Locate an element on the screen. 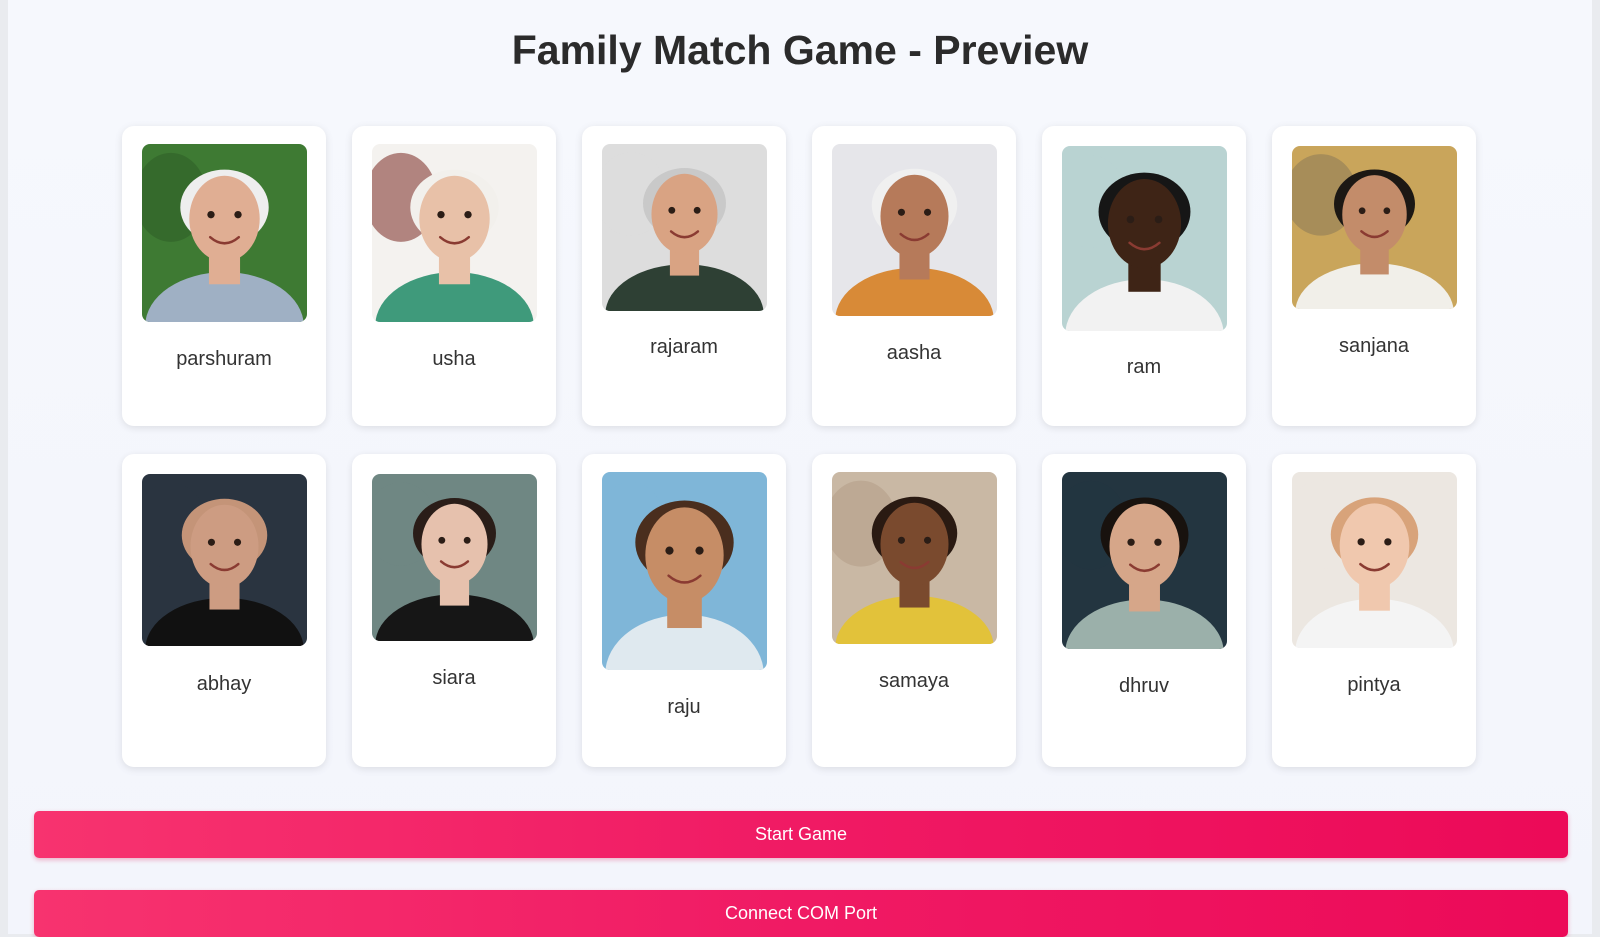  card-aasha: aasha is located at coordinates (914, 276).